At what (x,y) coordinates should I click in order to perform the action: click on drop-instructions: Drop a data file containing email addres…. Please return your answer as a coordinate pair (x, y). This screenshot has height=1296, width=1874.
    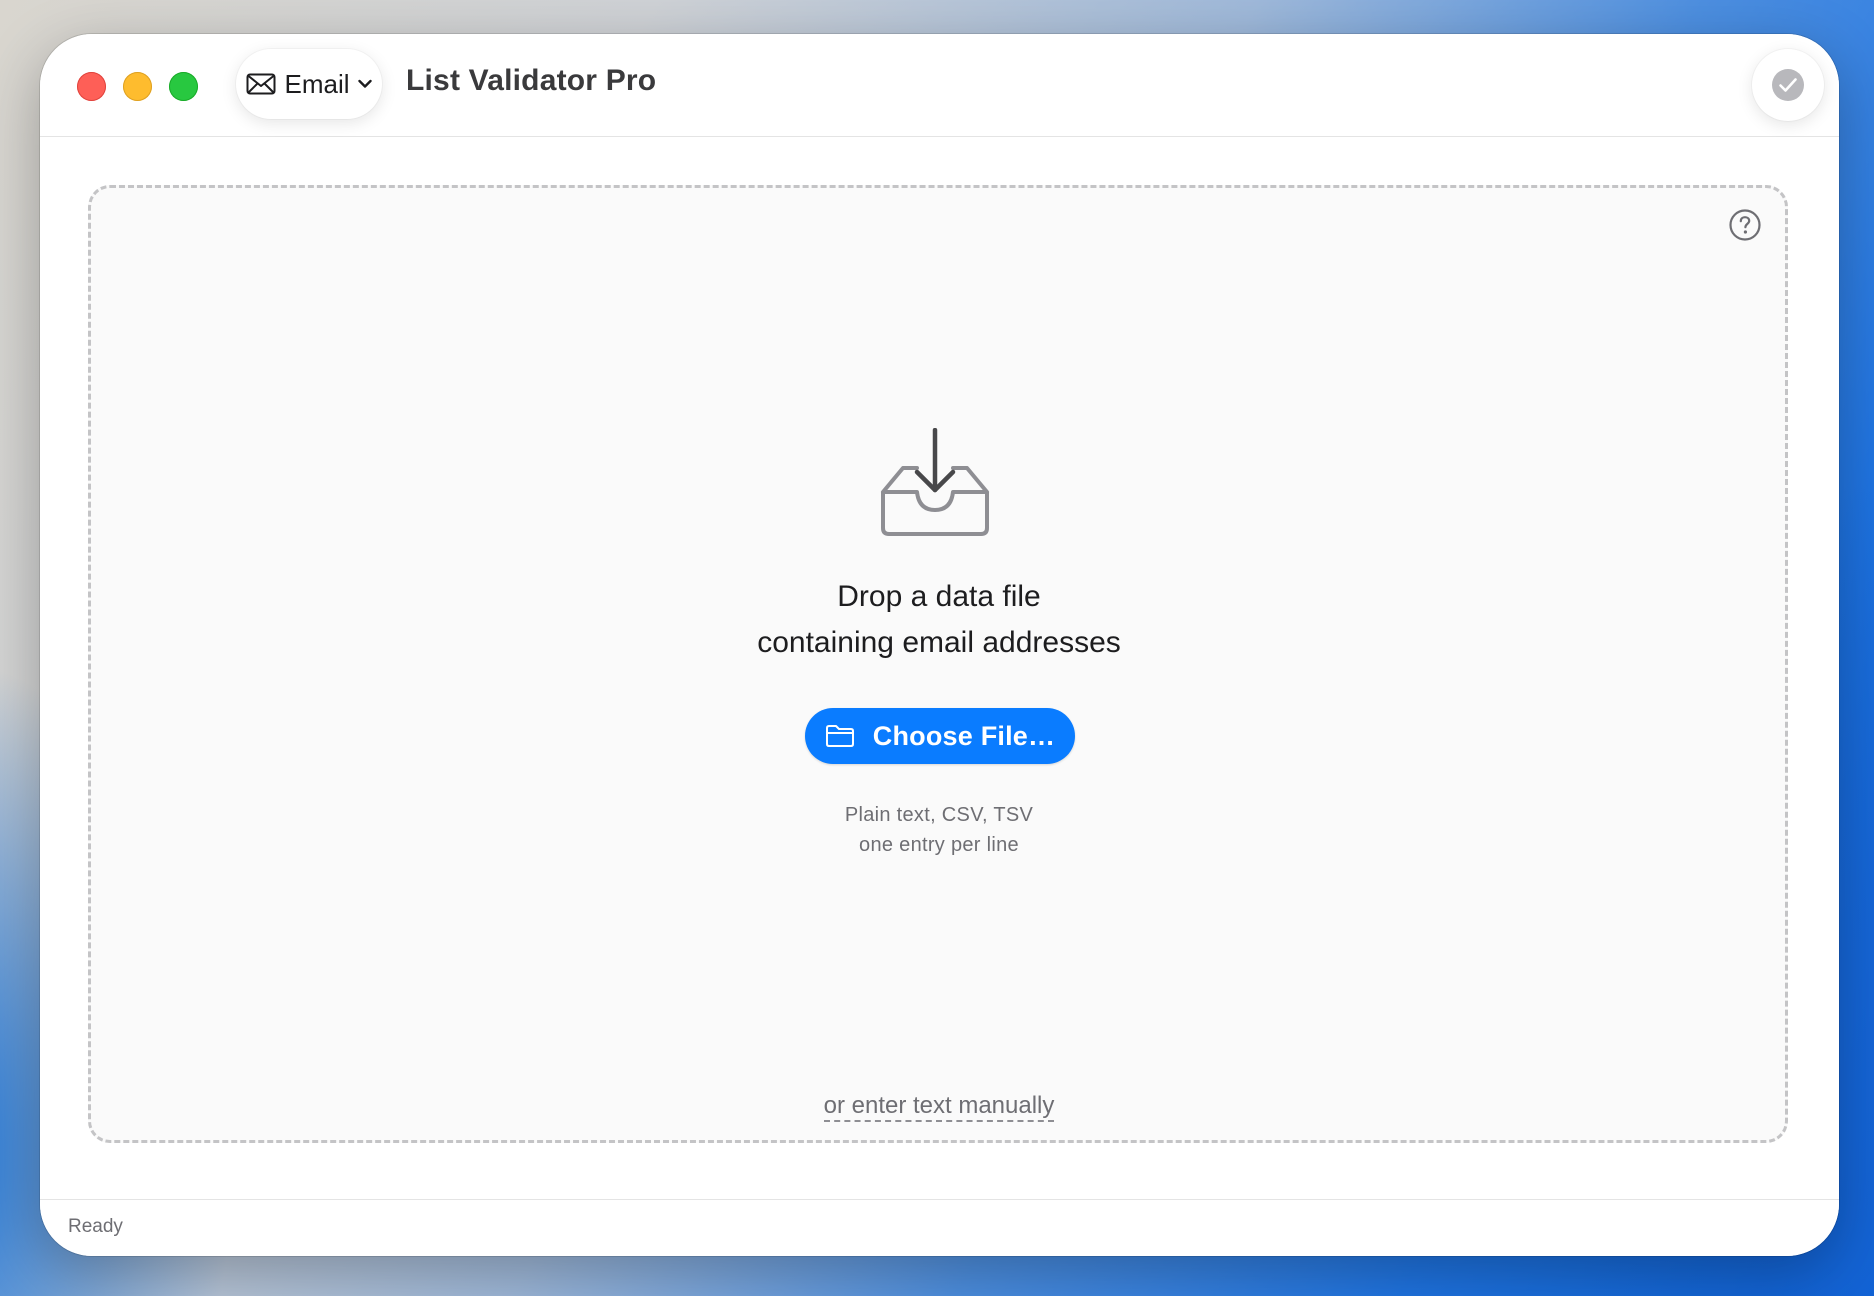
    Looking at the image, I should click on (939, 620).